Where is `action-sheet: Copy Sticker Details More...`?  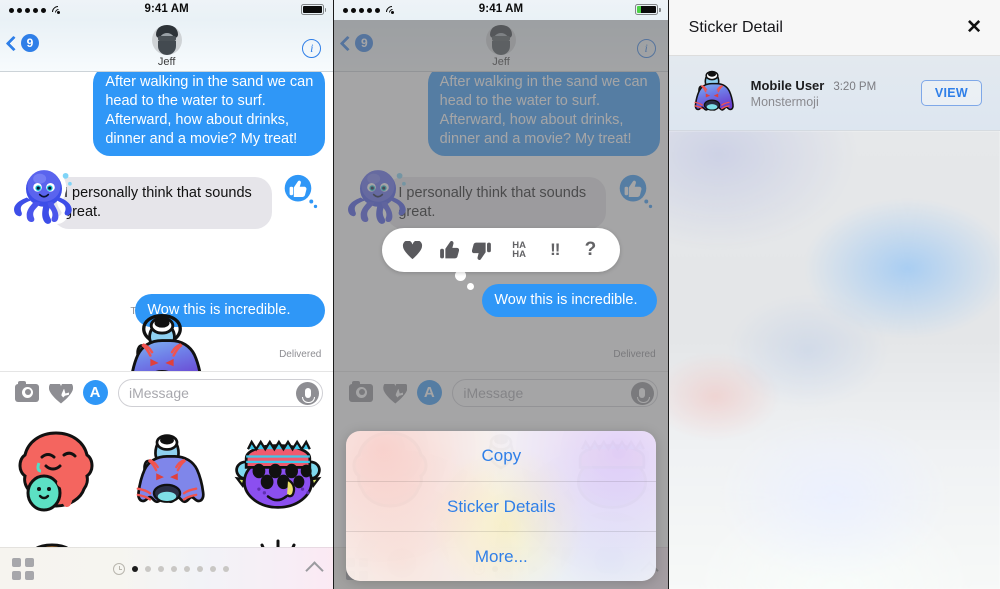 action-sheet: Copy Sticker Details More... is located at coordinates (501, 506).